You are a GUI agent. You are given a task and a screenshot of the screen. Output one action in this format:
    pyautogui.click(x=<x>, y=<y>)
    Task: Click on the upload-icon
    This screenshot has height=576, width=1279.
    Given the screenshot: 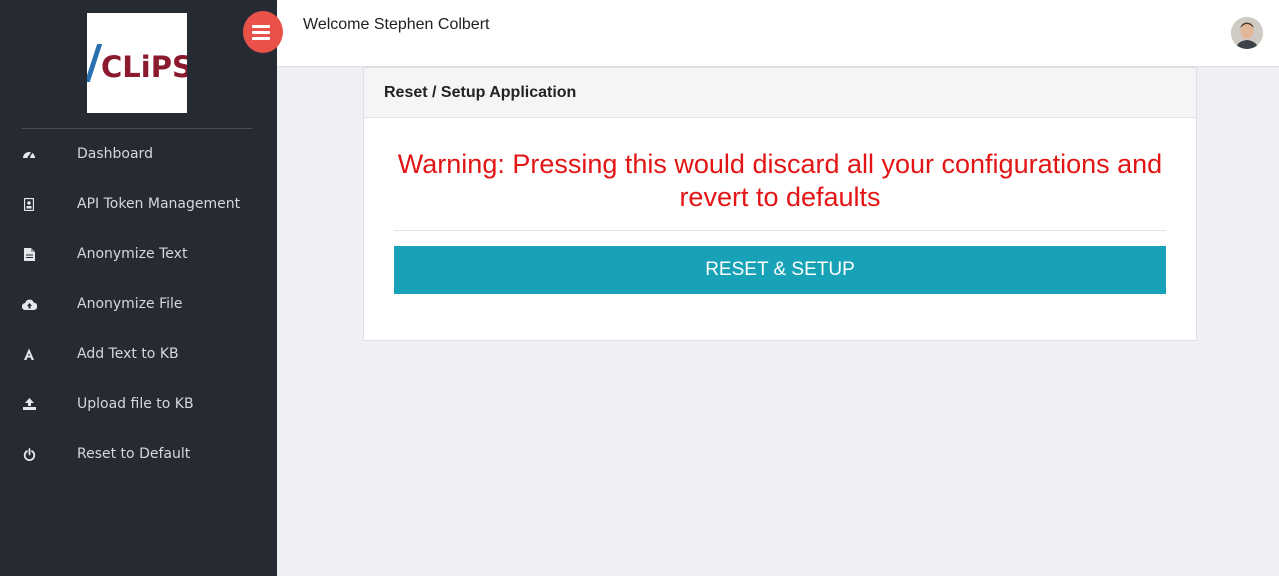 What is the action you would take?
    pyautogui.click(x=29, y=404)
    